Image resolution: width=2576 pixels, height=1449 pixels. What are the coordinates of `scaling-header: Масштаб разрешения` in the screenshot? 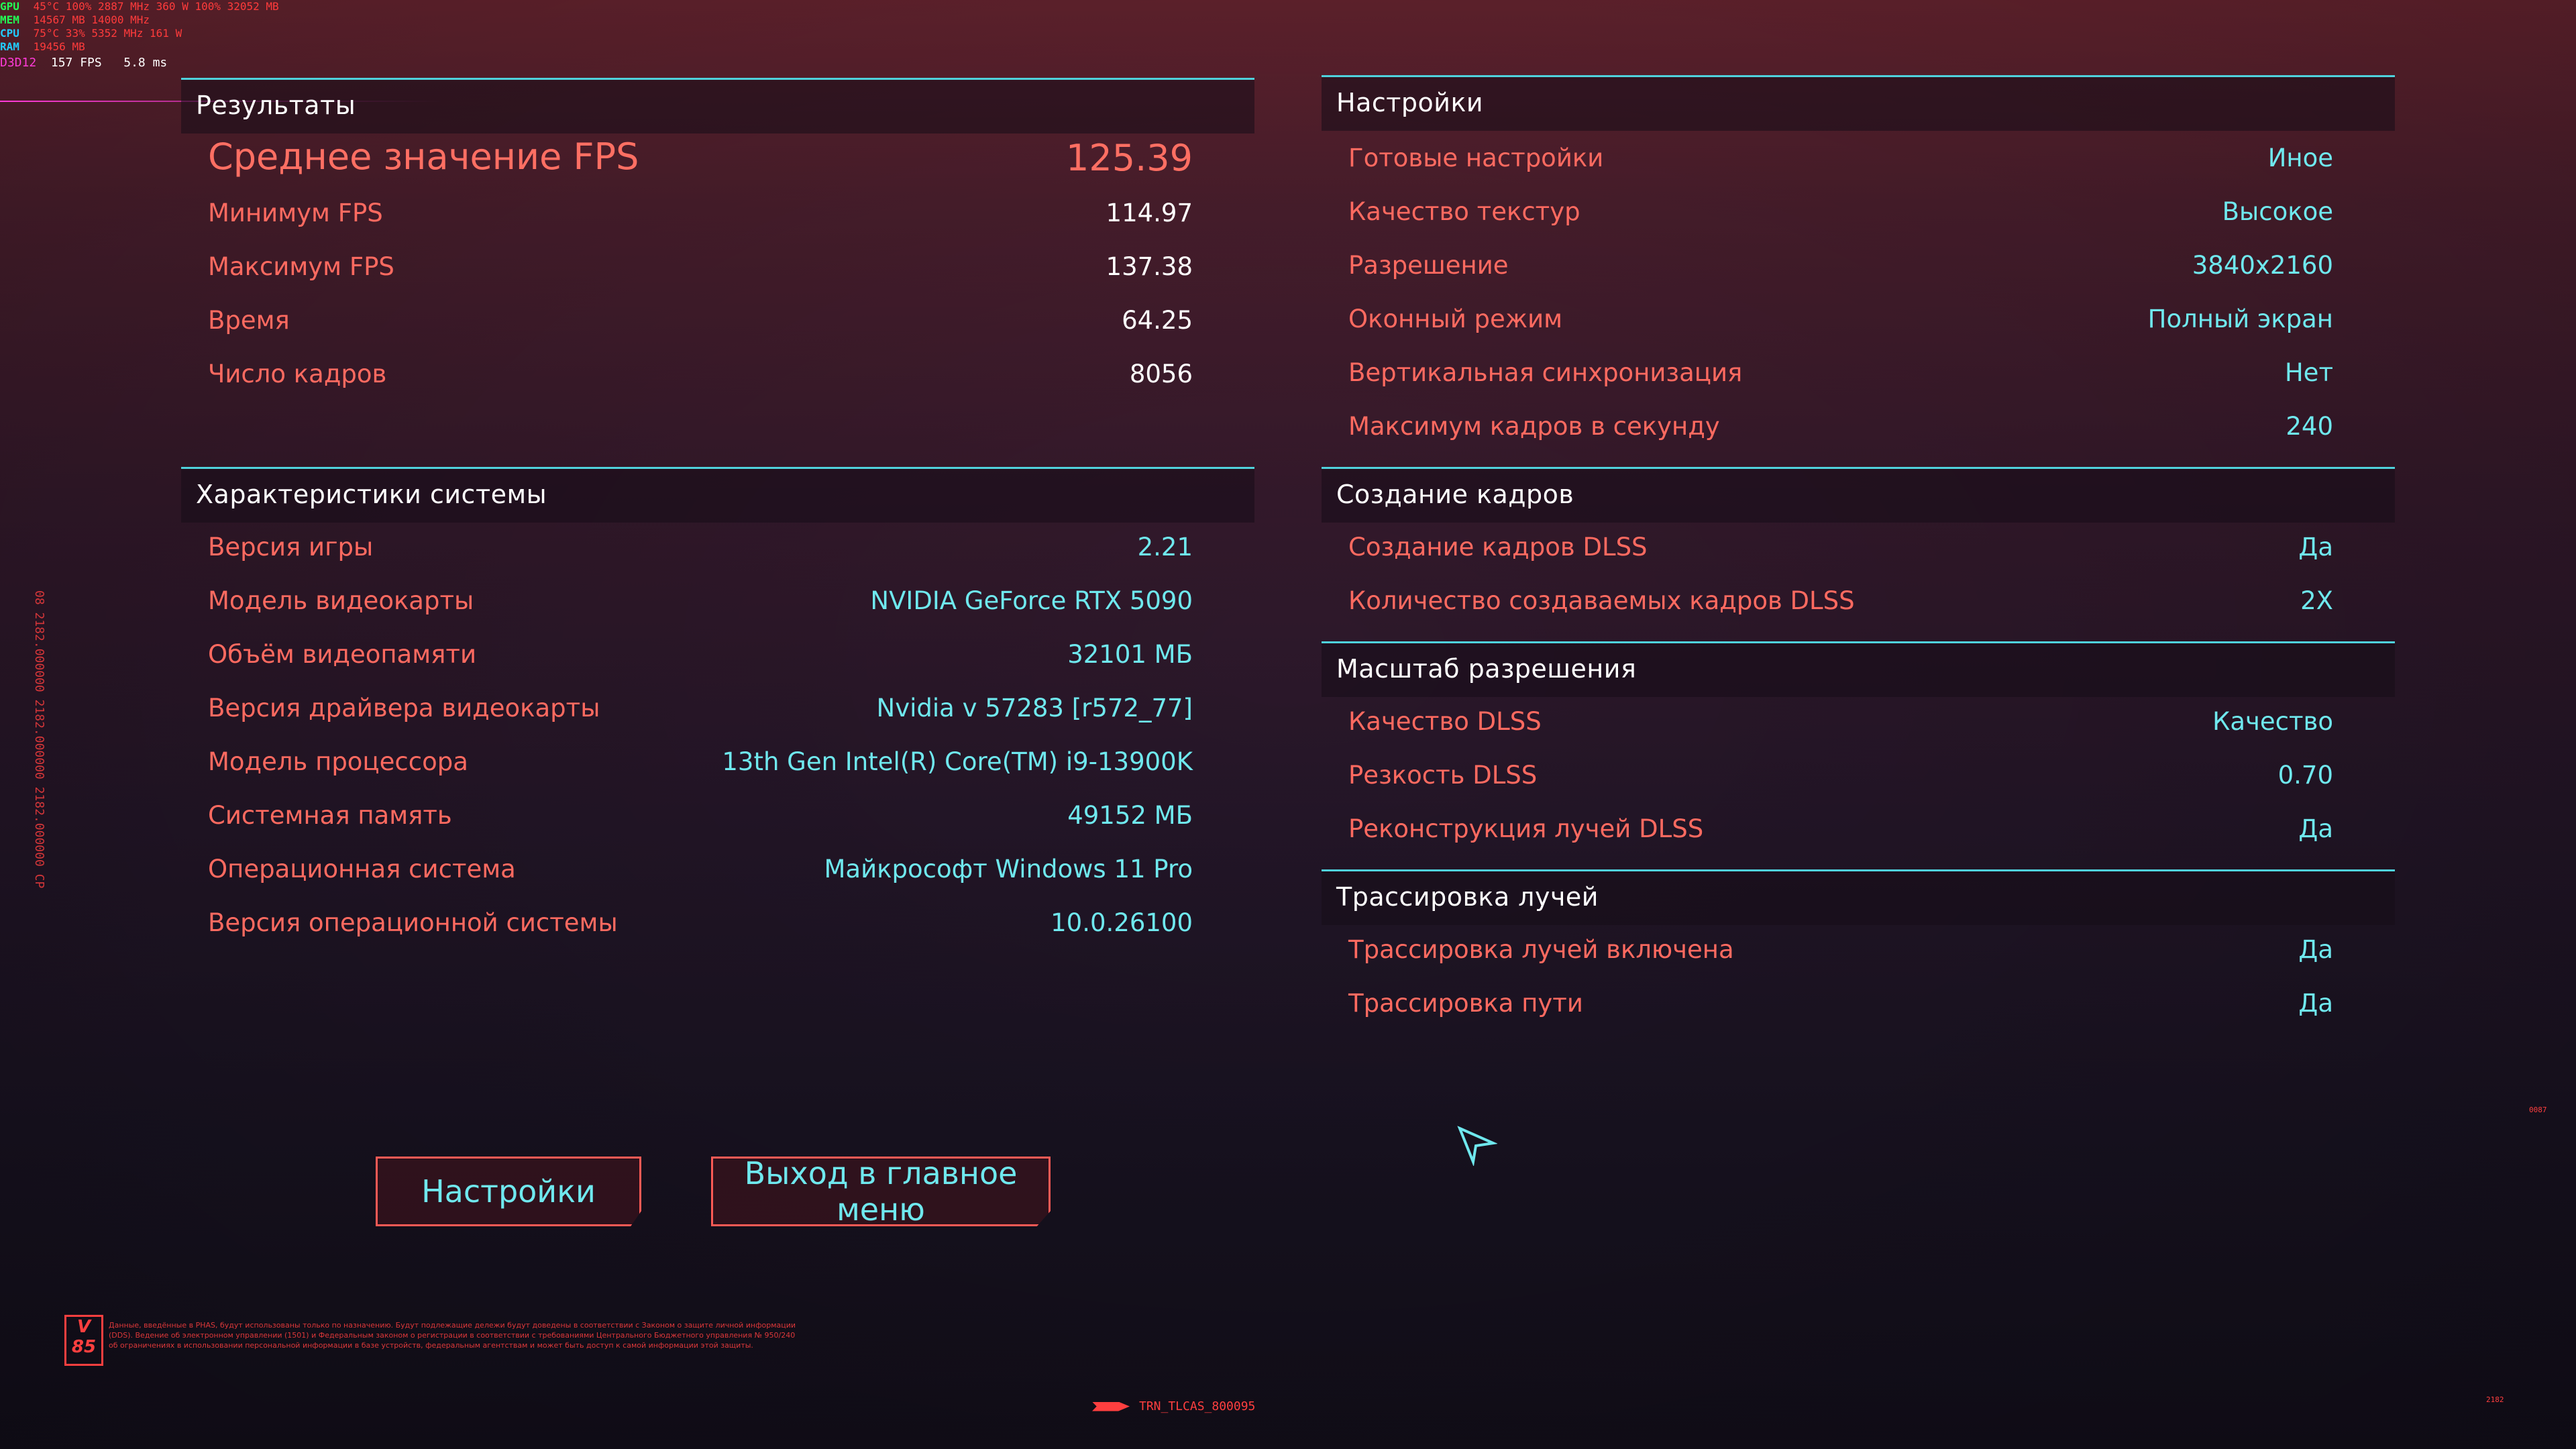 It's located at (1858, 669).